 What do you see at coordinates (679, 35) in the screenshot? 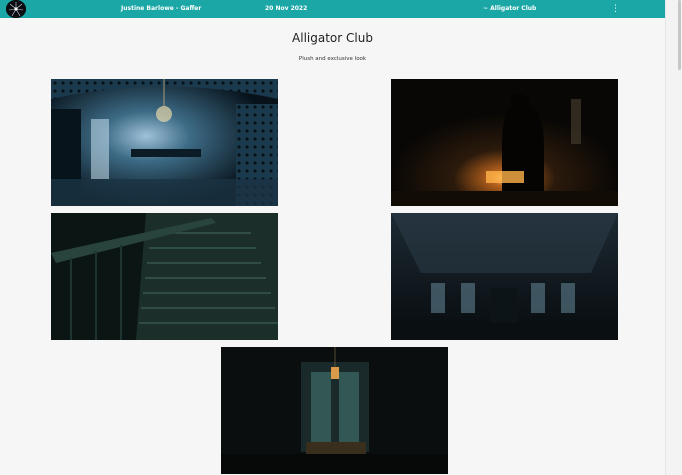
I see `scrollbar-thumb` at bounding box center [679, 35].